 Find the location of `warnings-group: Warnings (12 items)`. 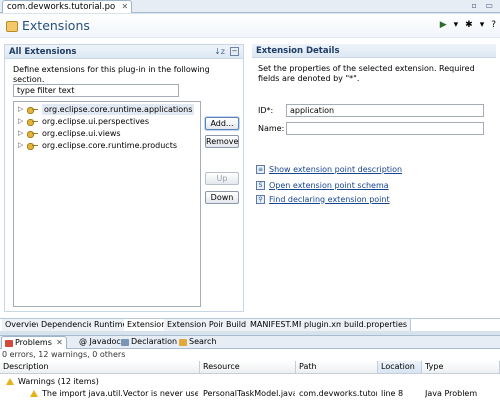

warnings-group: Warnings (12 items) is located at coordinates (52, 381).